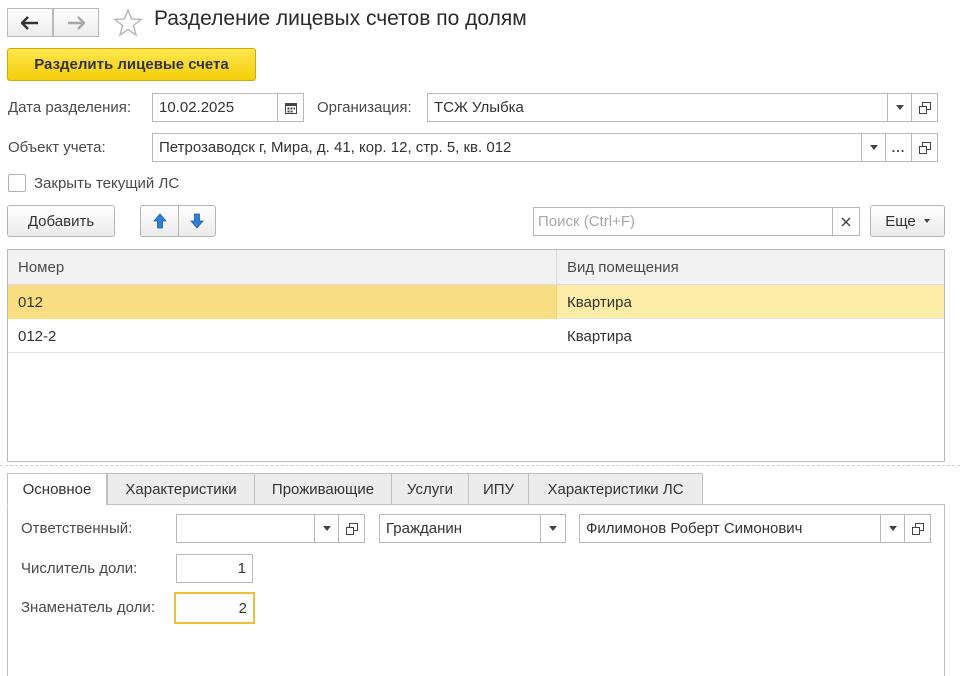  Describe the element at coordinates (282, 267) in the screenshot. I see `column-header-number: Номер` at that location.